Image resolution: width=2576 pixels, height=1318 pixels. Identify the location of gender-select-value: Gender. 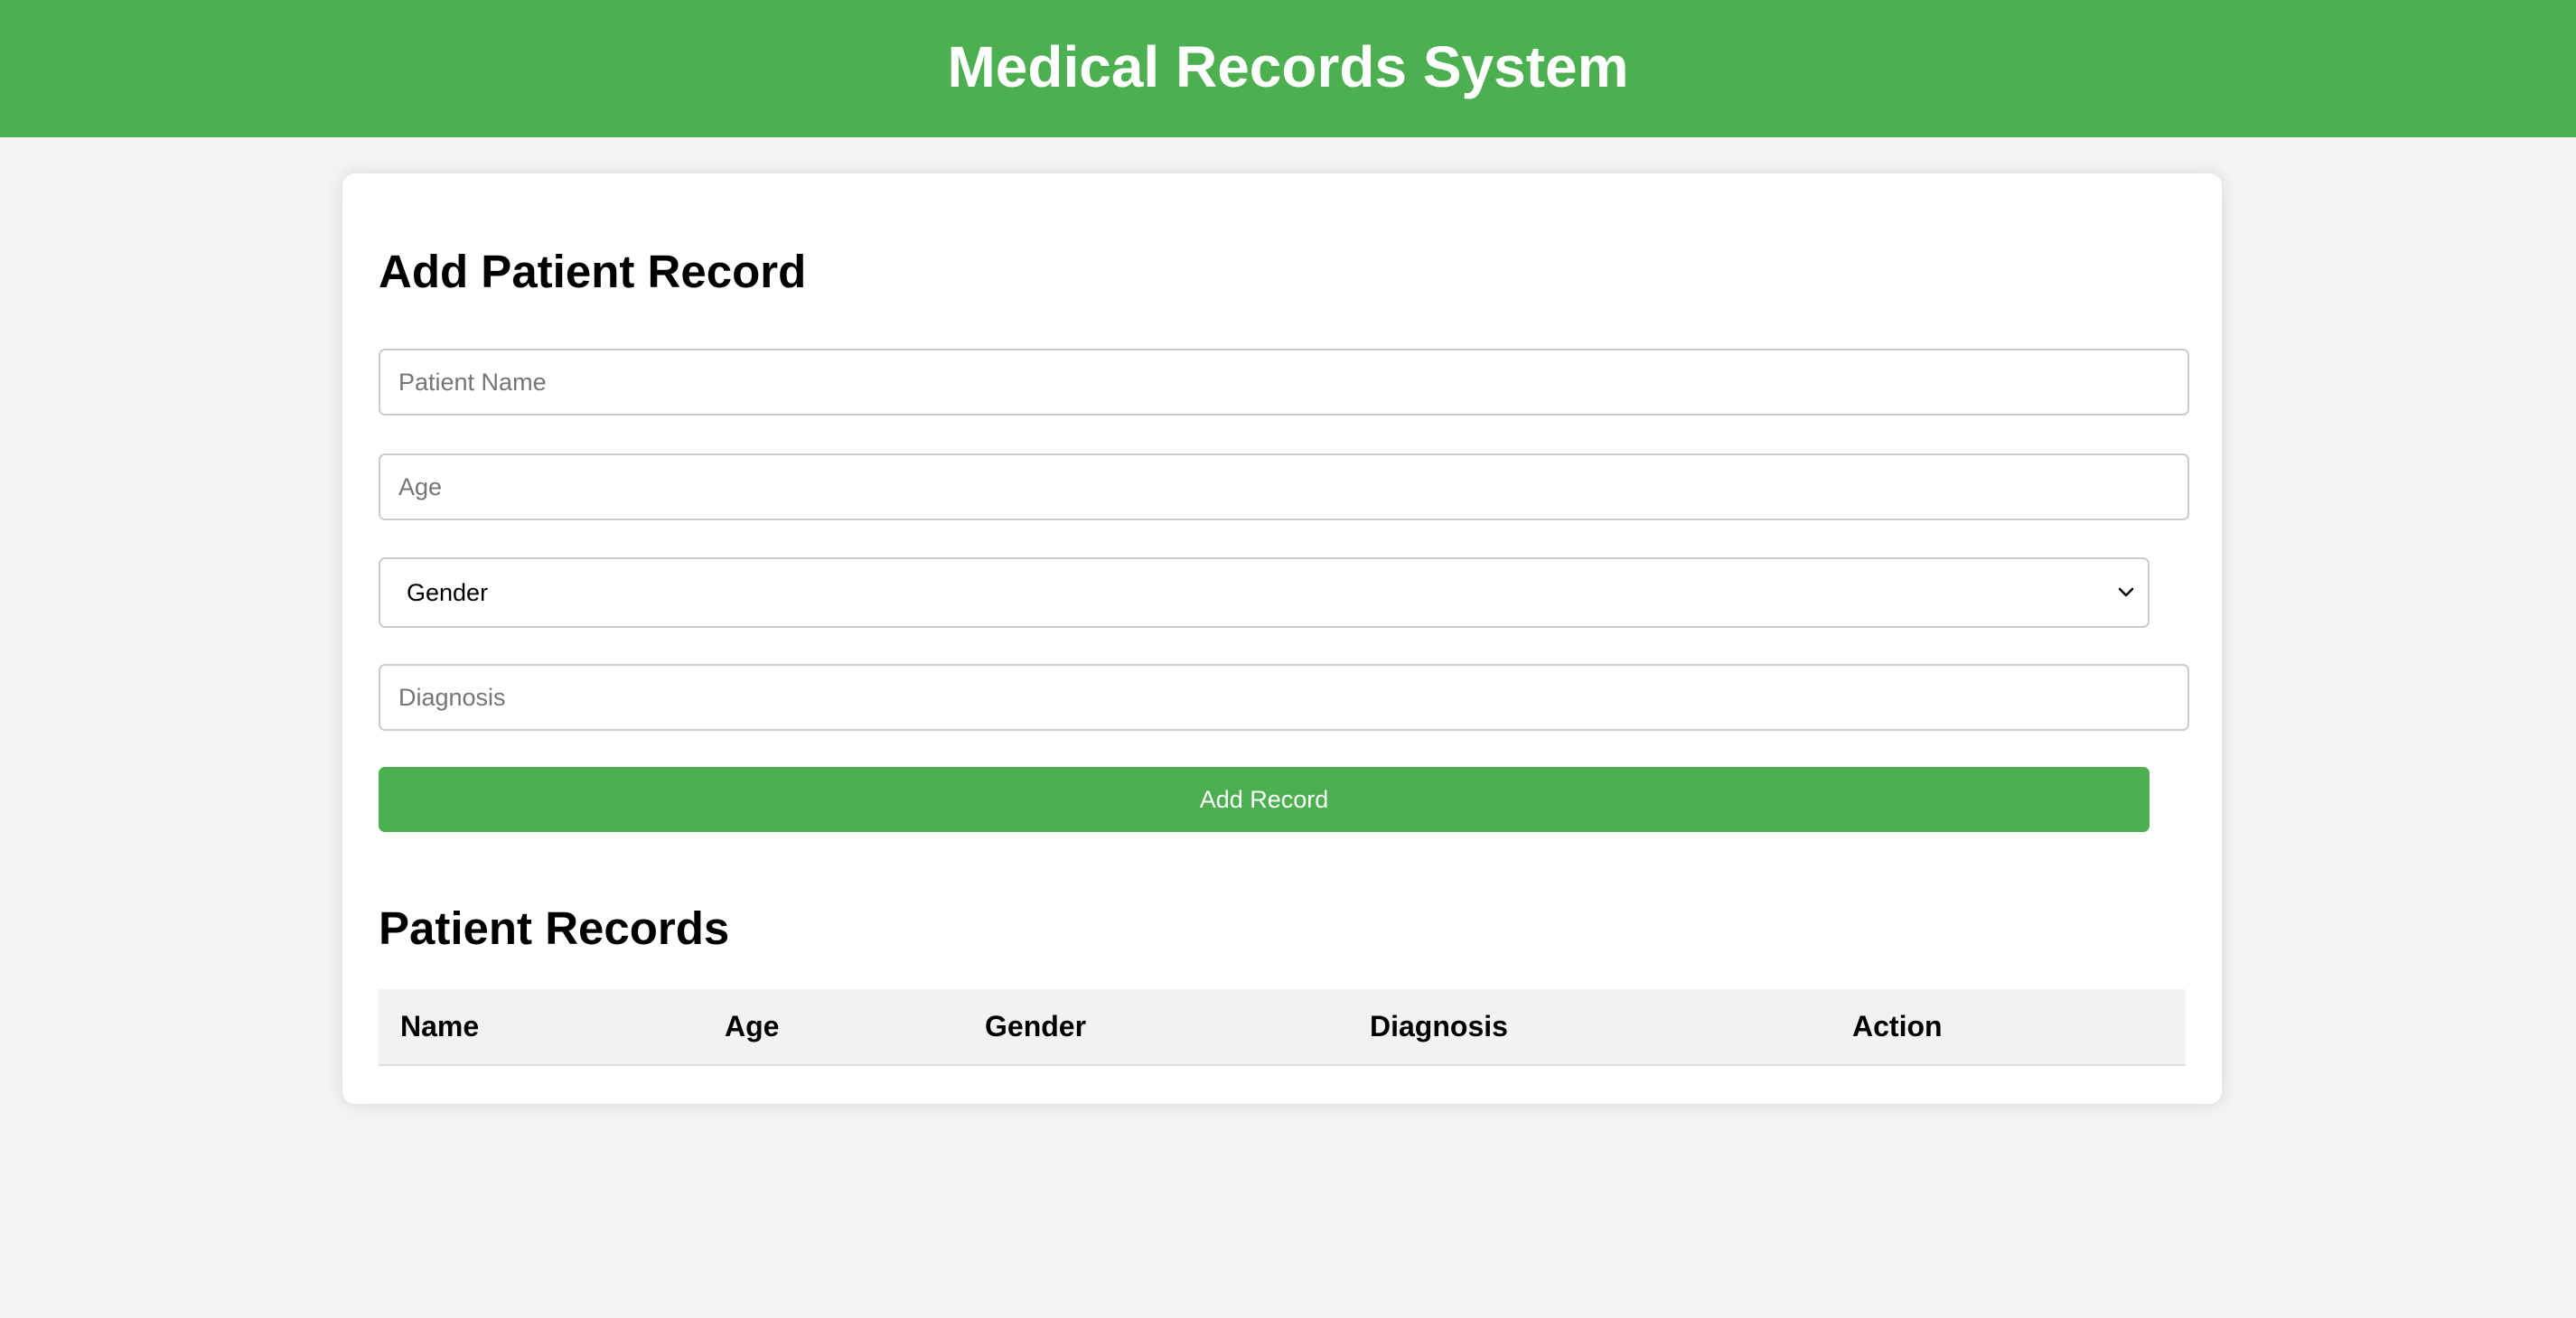
(448, 592).